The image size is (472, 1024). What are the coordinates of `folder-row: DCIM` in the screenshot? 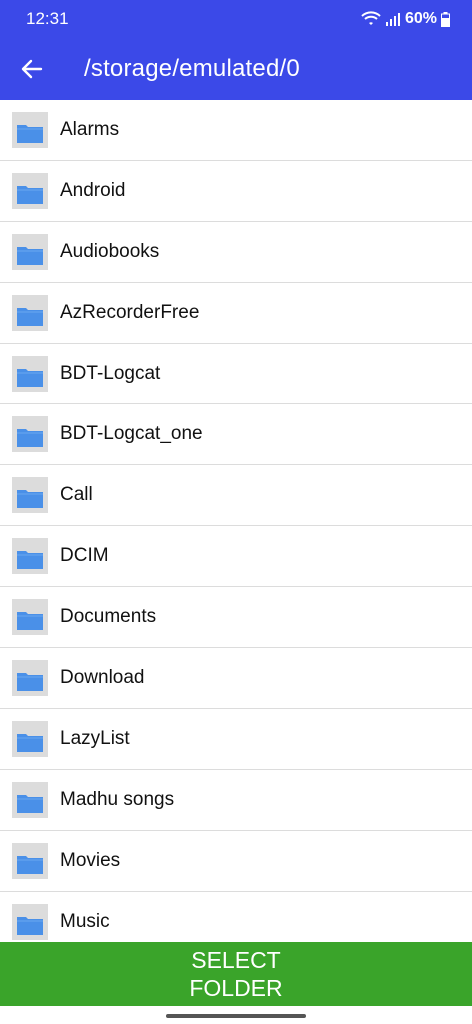 It's located at (236, 557).